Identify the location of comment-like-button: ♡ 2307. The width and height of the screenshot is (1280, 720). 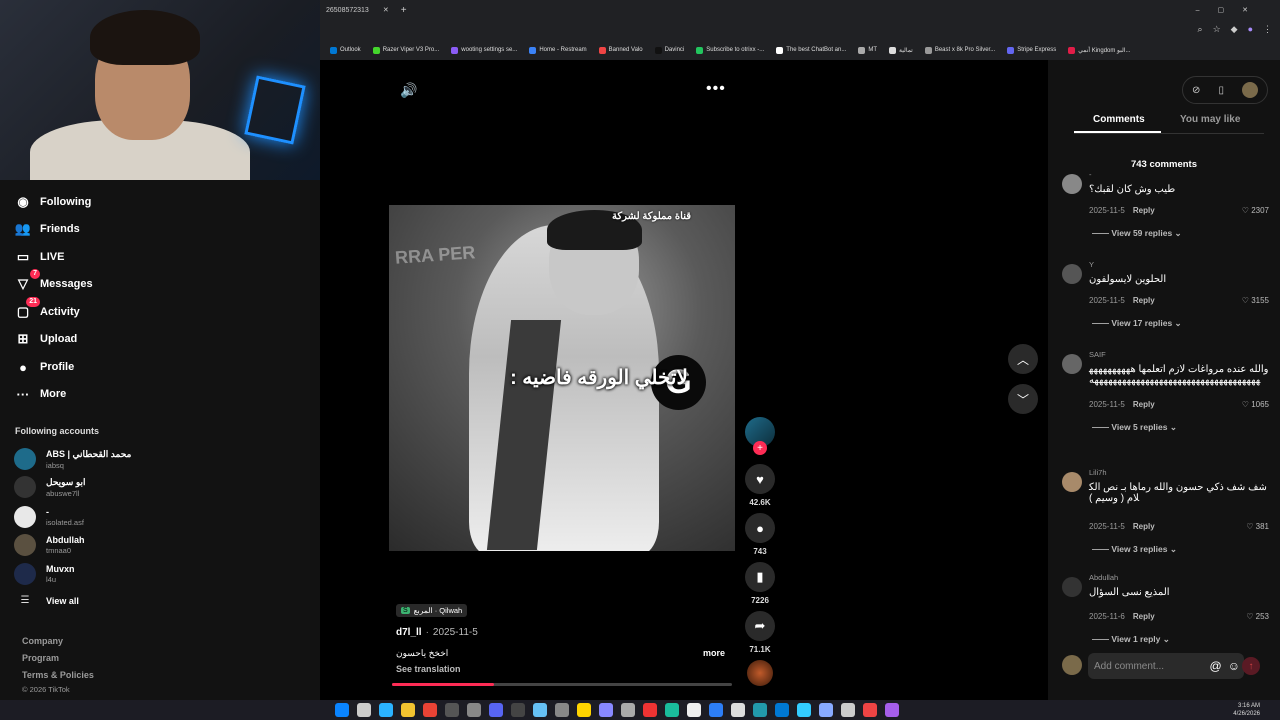
(1255, 210).